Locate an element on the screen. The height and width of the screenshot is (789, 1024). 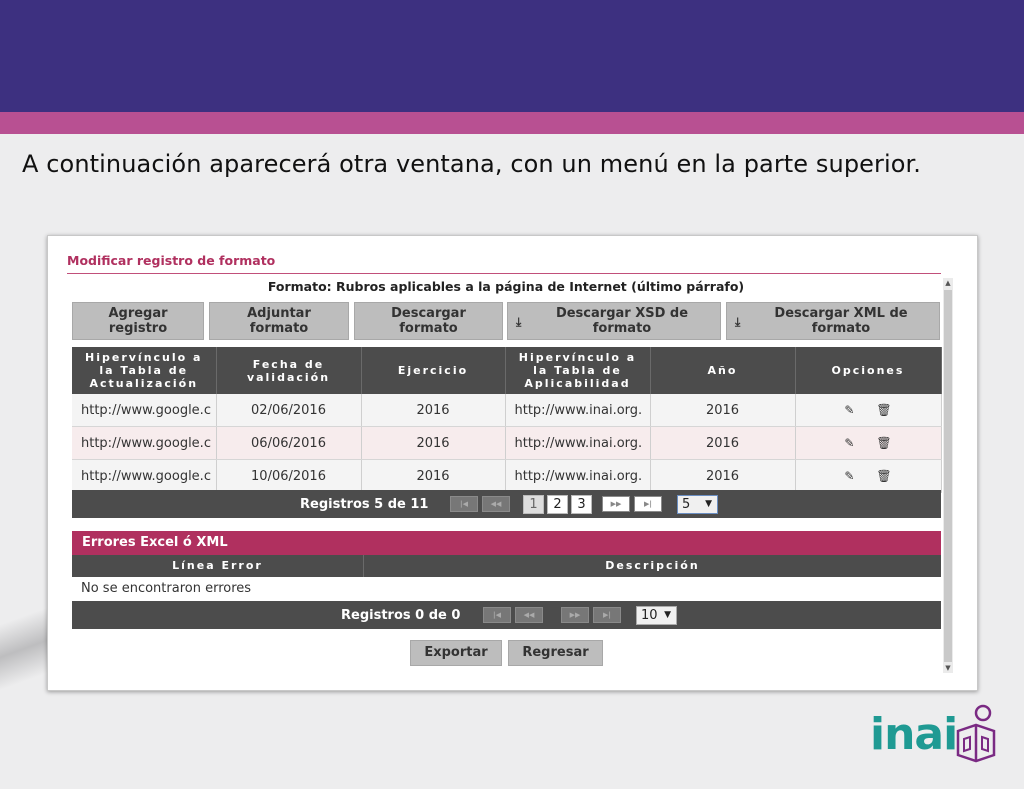
download-xml-button: ⤓ Descargar XML de formato is located at coordinates (833, 321).